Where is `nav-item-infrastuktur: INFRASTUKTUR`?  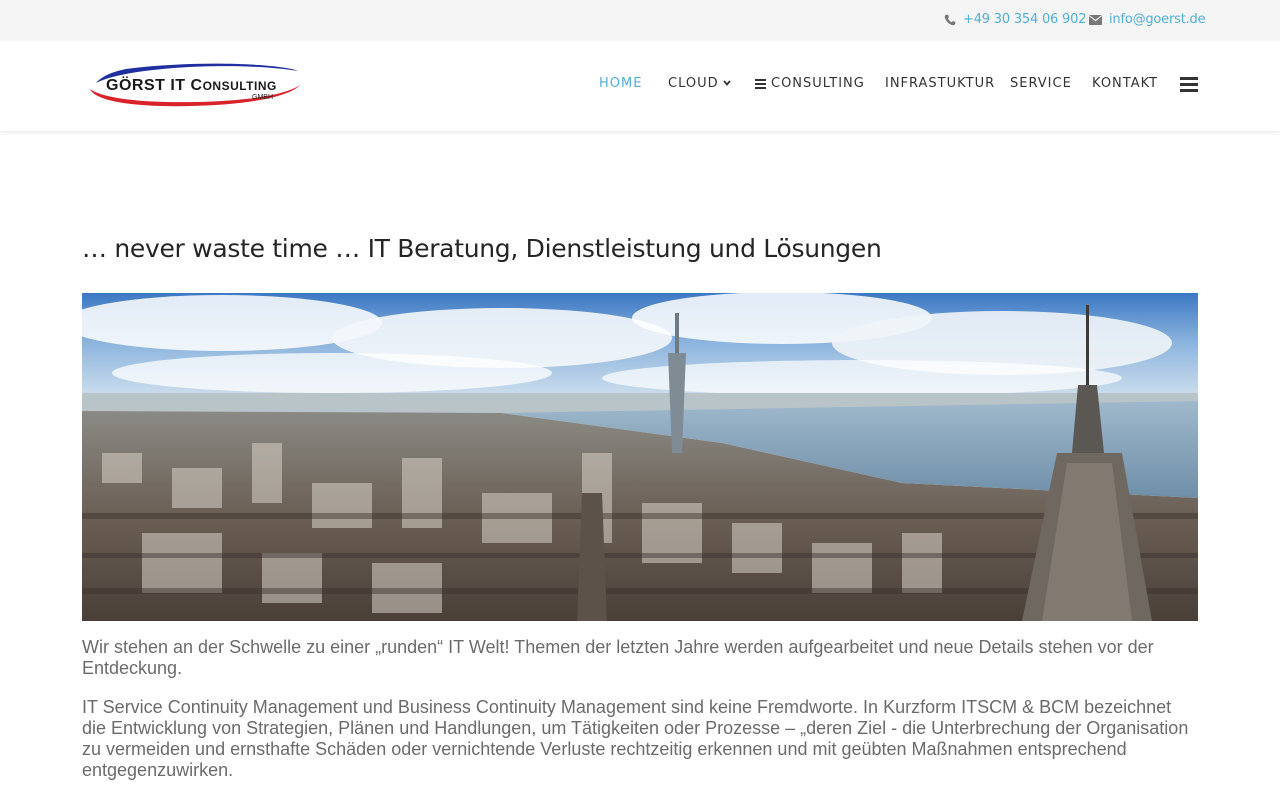
nav-item-infrastuktur: INFRASTUKTUR is located at coordinates (940, 83).